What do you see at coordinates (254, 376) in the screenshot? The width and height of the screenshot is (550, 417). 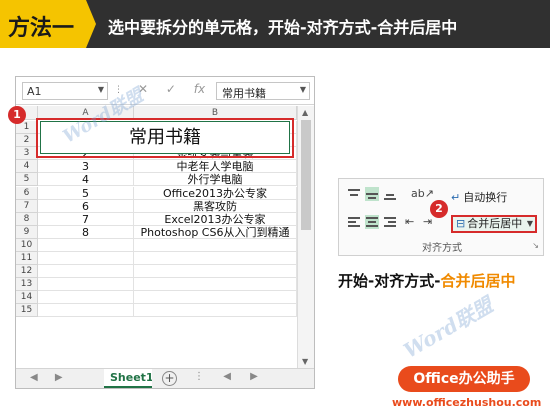 I see `scroll-right-icon: ▶` at bounding box center [254, 376].